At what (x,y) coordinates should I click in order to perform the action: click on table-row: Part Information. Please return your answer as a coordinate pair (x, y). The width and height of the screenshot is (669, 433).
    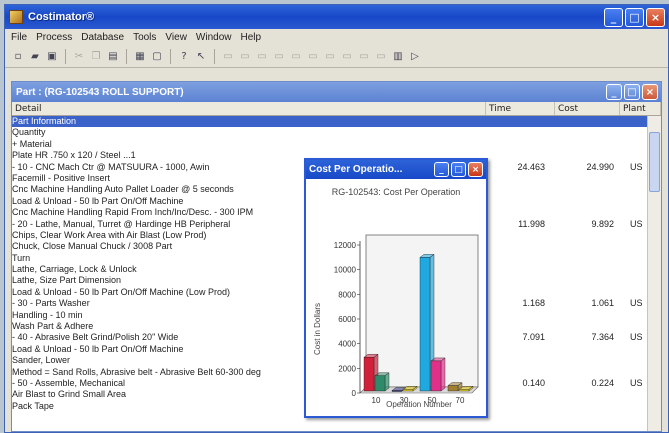
    Looking at the image, I should click on (336, 122).